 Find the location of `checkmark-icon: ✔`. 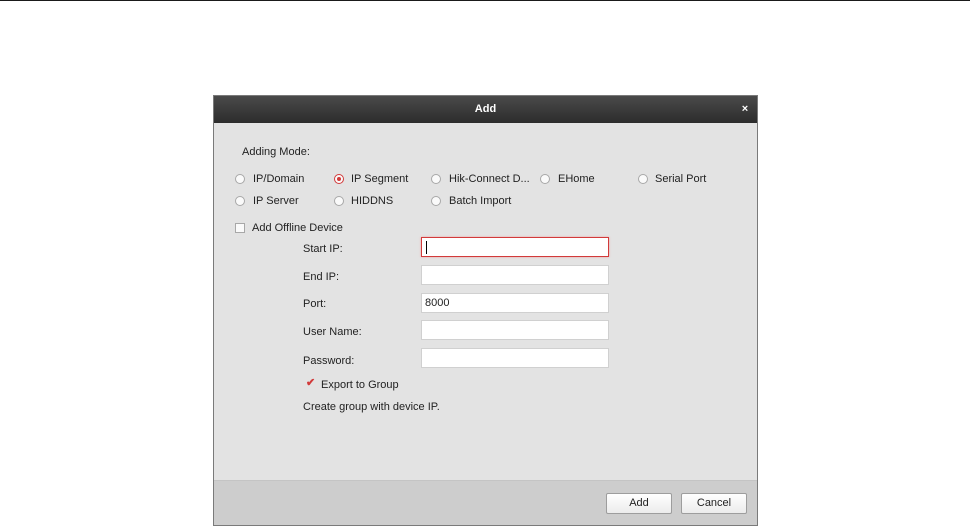

checkmark-icon: ✔ is located at coordinates (311, 383).